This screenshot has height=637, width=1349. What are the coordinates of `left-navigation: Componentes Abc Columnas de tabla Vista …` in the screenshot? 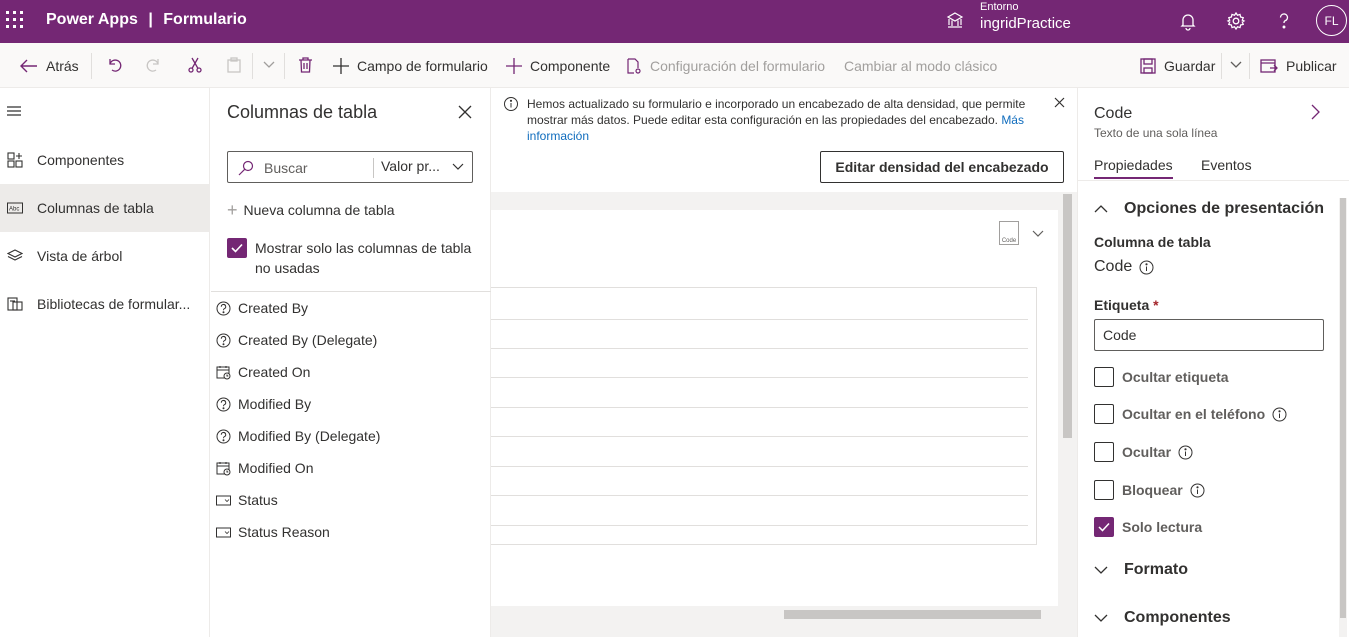 It's located at (105, 362).